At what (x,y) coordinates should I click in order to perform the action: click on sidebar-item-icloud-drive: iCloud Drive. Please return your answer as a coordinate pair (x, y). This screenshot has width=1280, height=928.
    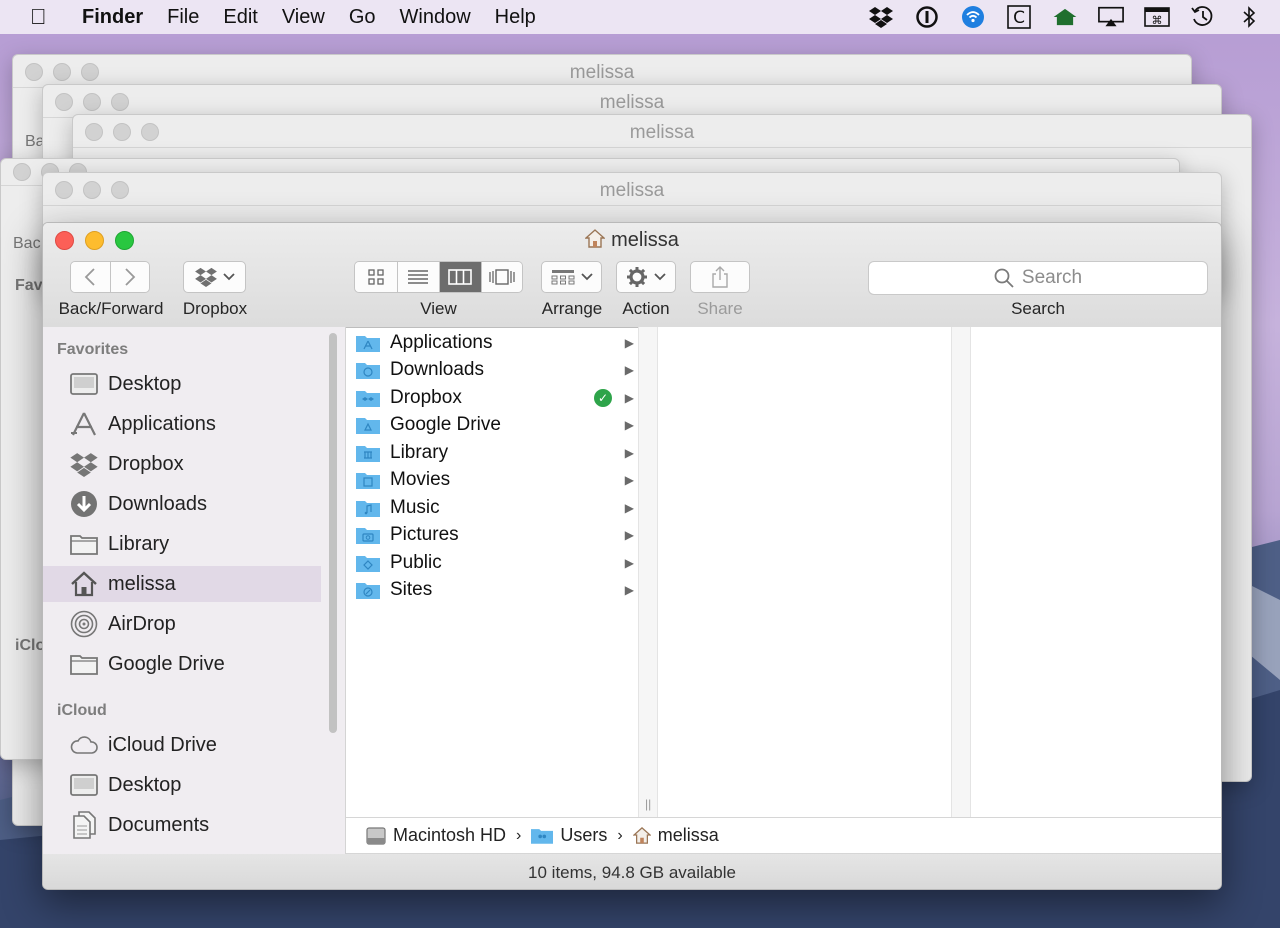
    Looking at the image, I should click on (182, 745).